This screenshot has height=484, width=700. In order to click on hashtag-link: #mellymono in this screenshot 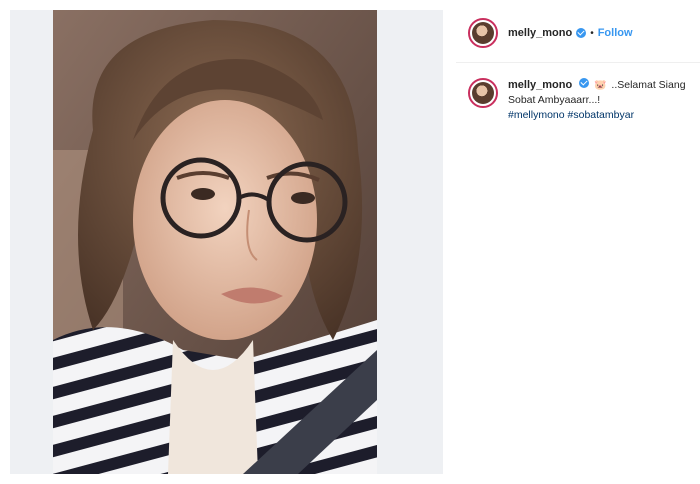, I will do `click(536, 115)`.